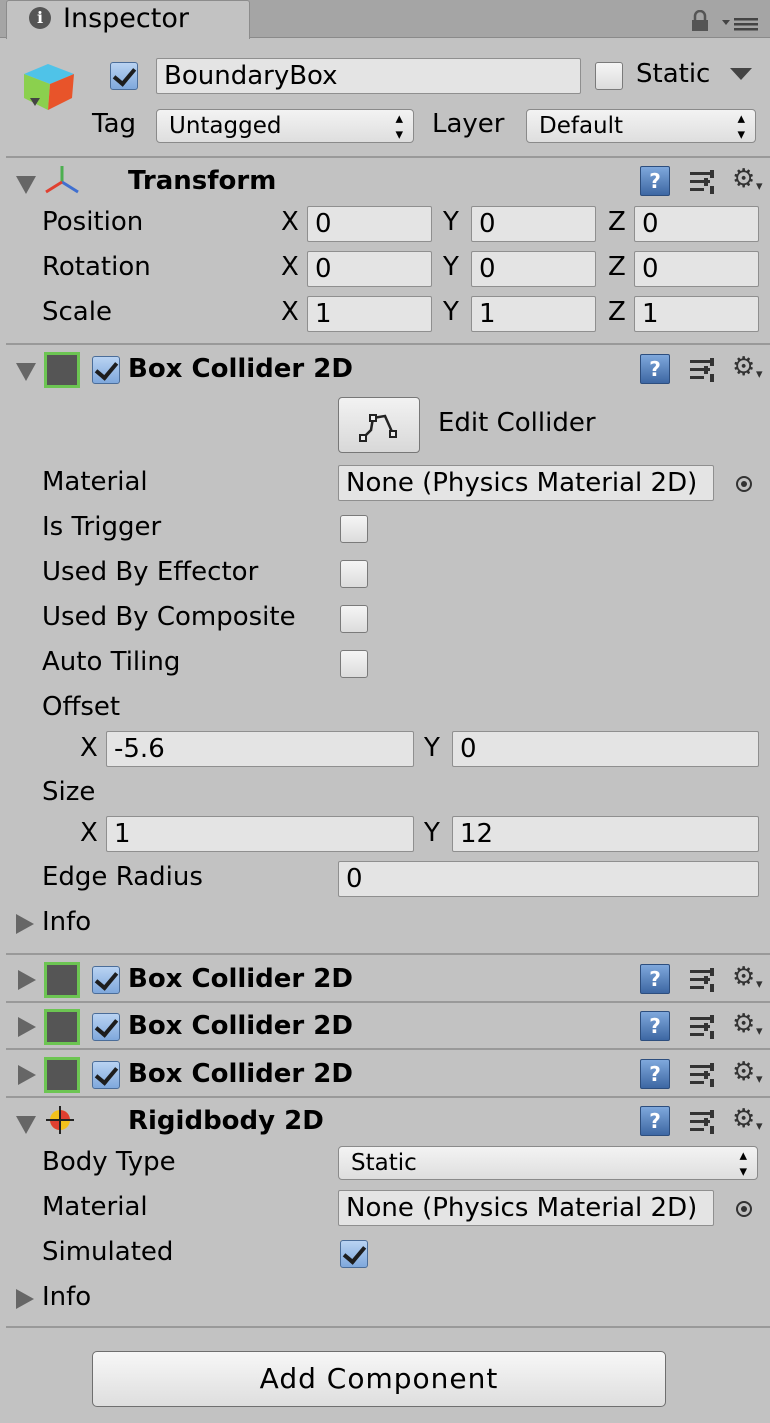 The height and width of the screenshot is (1423, 770). Describe the element at coordinates (62, 980) in the screenshot. I see `box-collider-icon` at that location.